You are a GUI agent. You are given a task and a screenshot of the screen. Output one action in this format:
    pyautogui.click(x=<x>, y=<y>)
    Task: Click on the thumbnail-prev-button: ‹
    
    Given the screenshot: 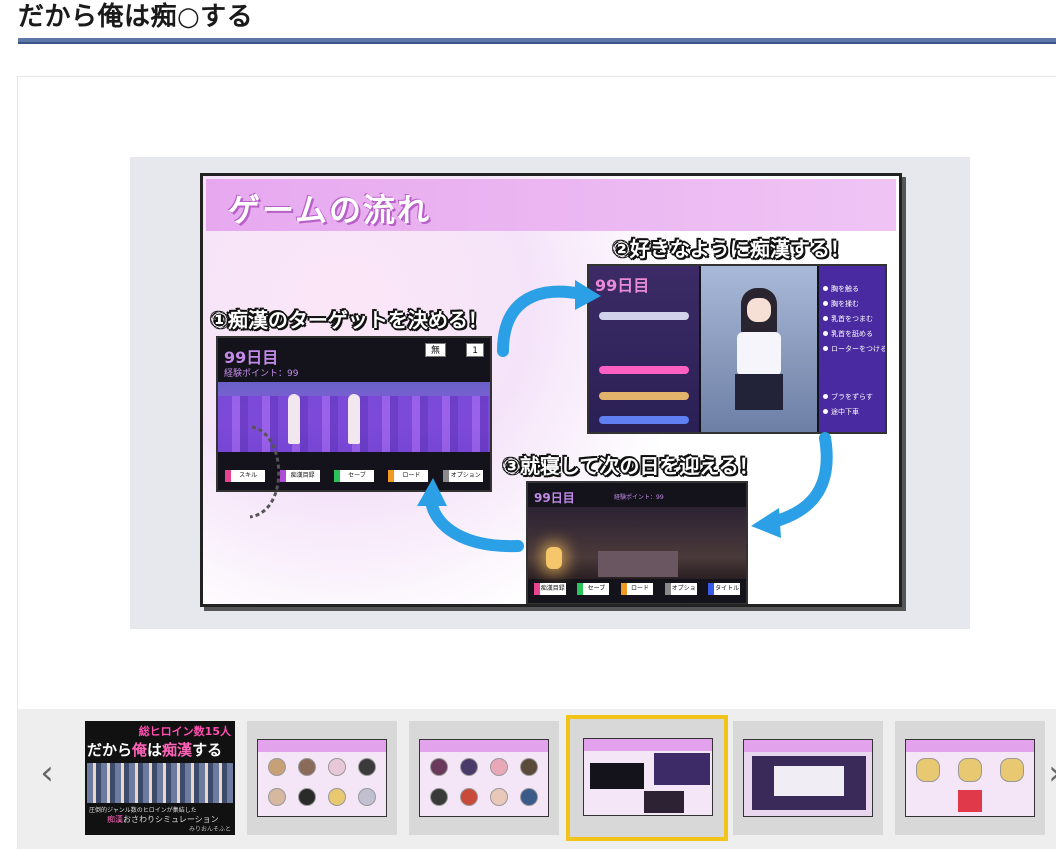 What is the action you would take?
    pyautogui.click(x=47, y=773)
    